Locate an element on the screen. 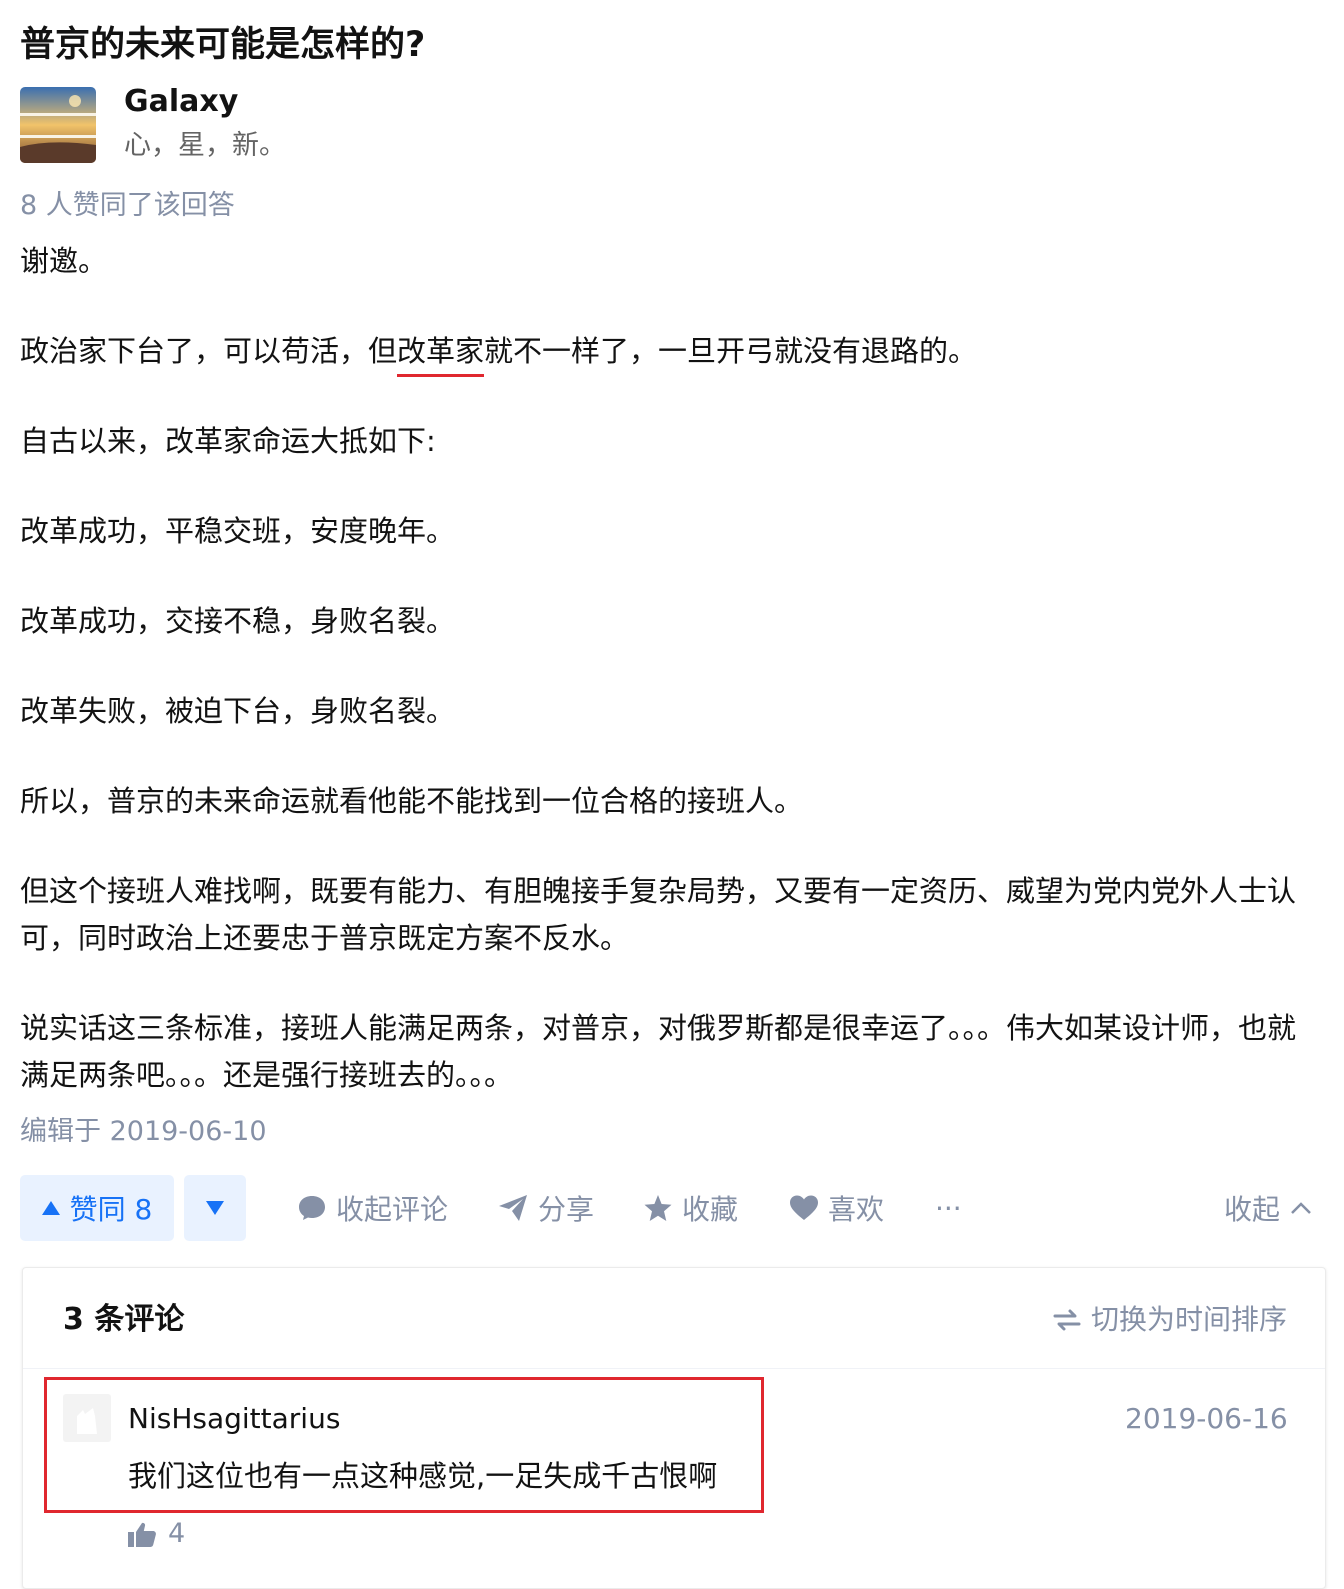  paragraph-text: 政治家下台了，可以苟活，但 is located at coordinates (209, 351).